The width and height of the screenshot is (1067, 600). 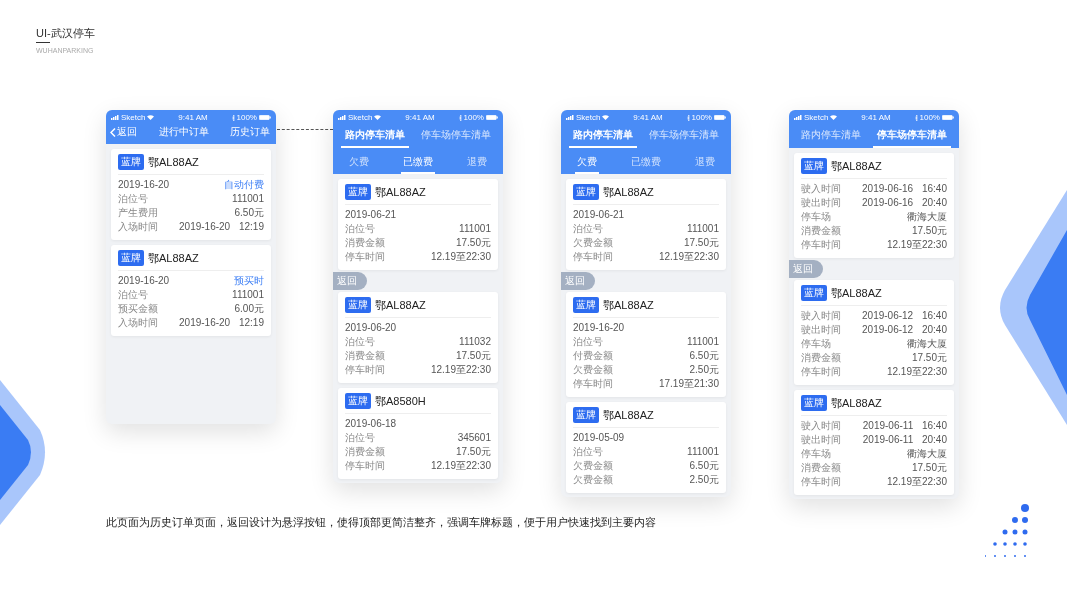 I want to click on battery-icon, so click(x=492, y=117).